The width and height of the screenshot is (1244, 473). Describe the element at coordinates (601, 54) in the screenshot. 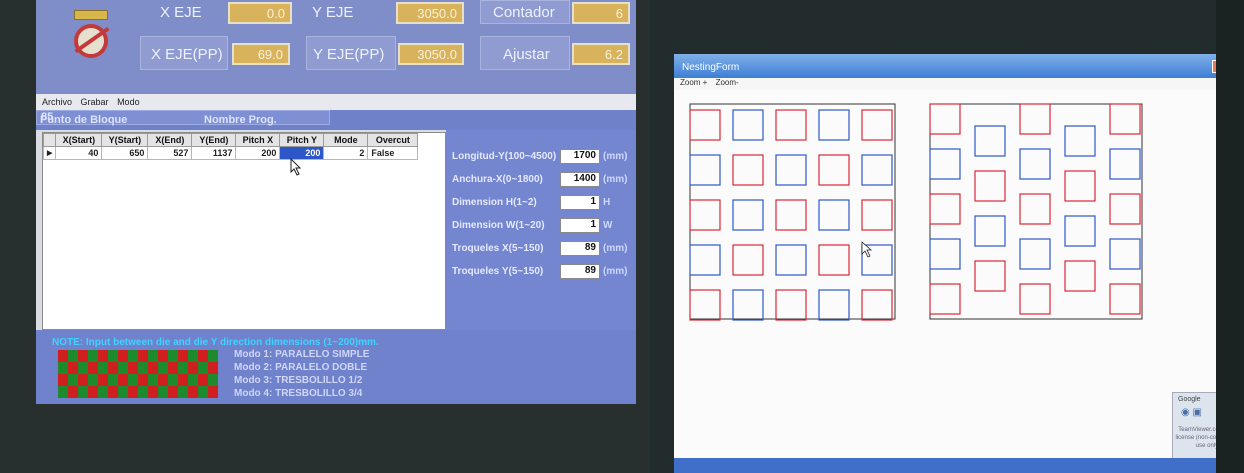

I see `ajustar-value: 6.2` at that location.